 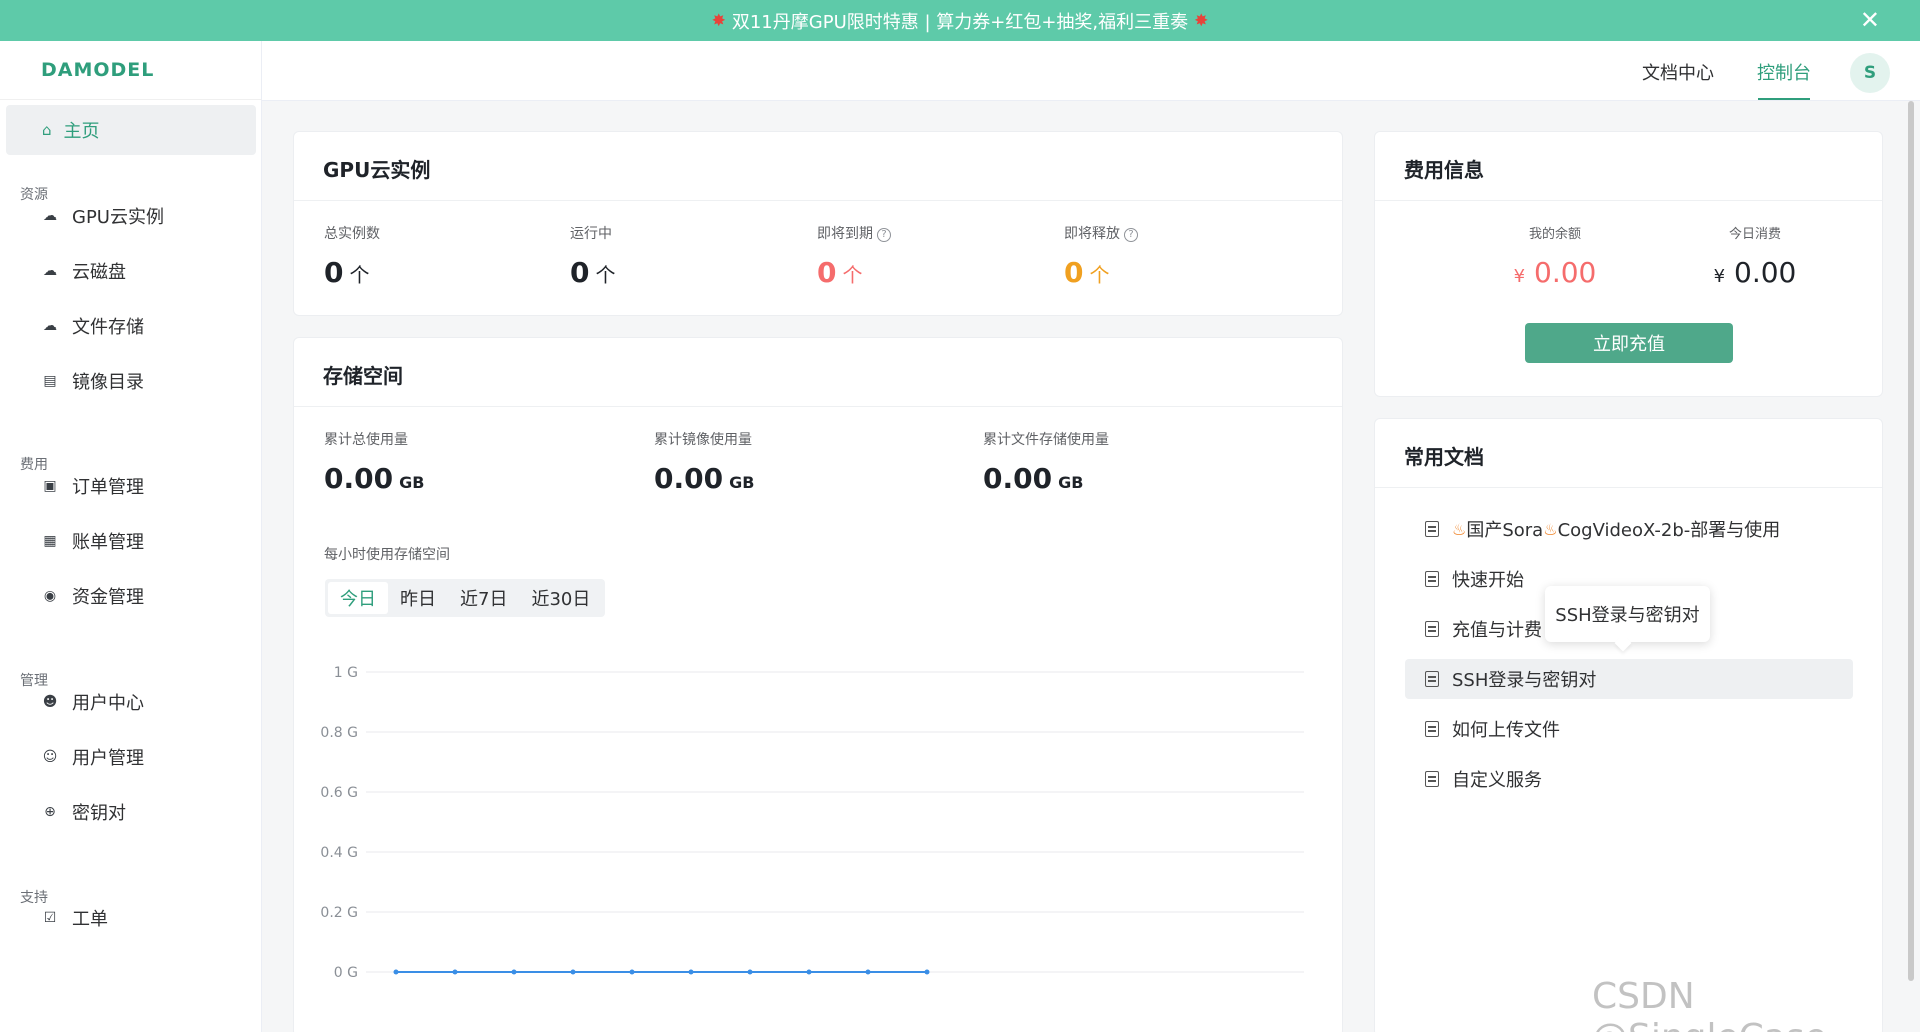 What do you see at coordinates (131, 130) in the screenshot?
I see `sidebar-item-home: ⌂ 主页` at bounding box center [131, 130].